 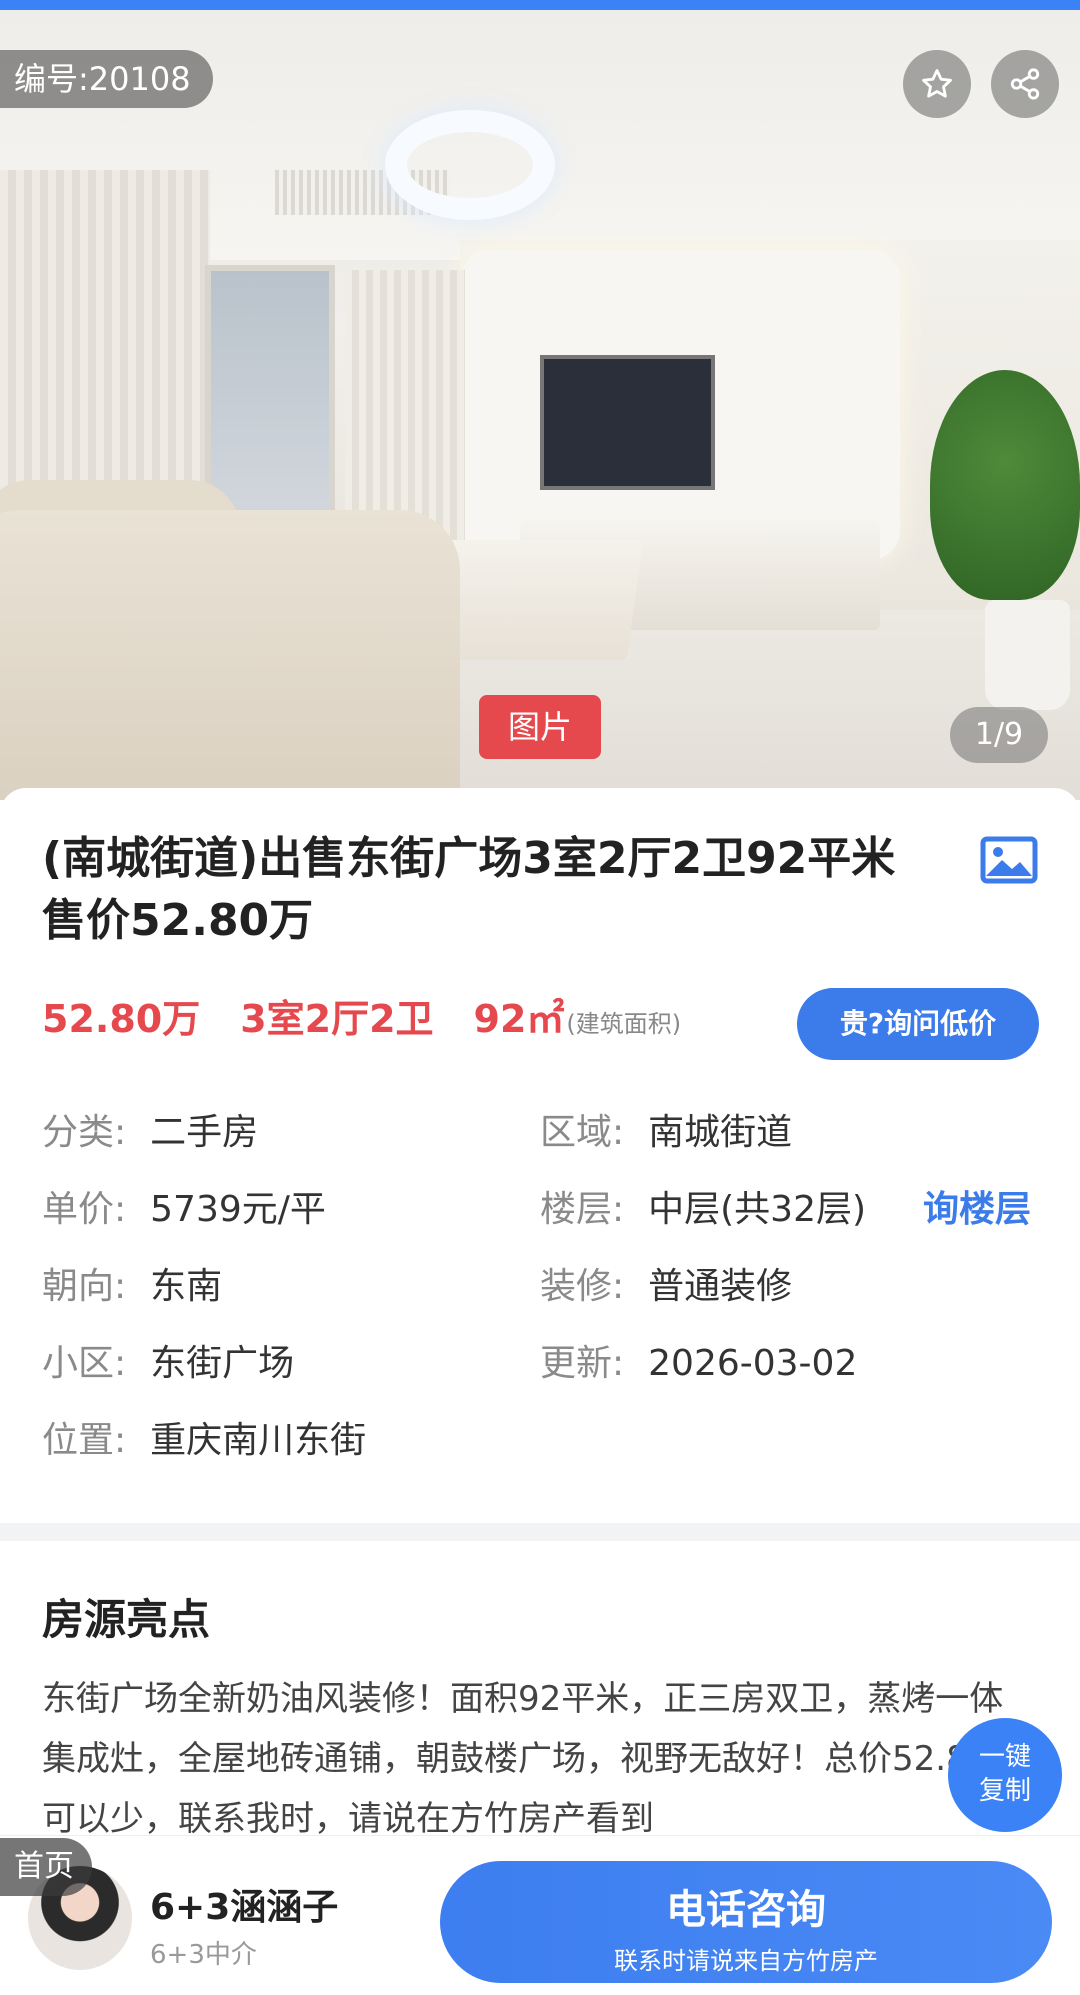 What do you see at coordinates (746, 1961) in the screenshot?
I see `phone-consult-sublabel: 联系时请说来自方竹房产` at bounding box center [746, 1961].